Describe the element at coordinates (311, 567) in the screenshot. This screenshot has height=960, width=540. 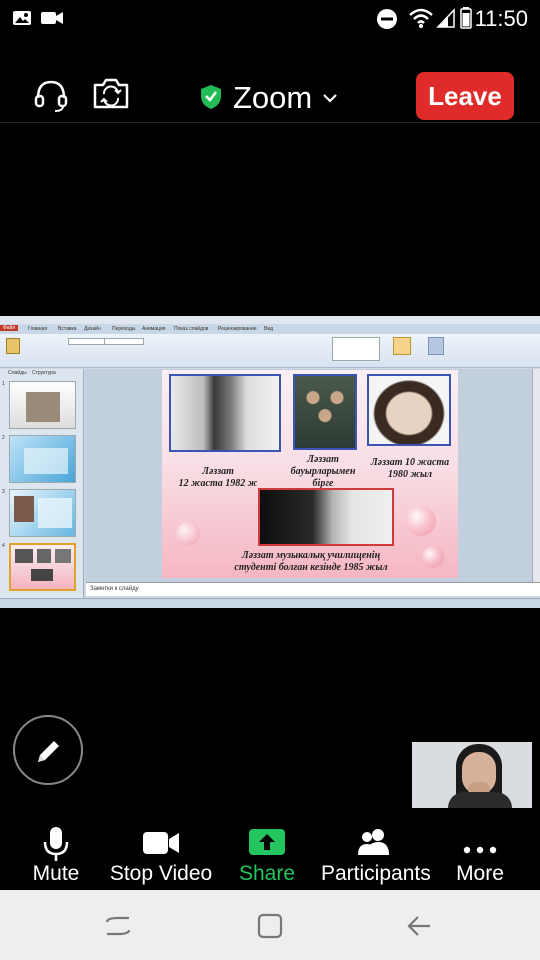
I see `caption-line: студенті болған кезінде 1985 жыл` at that location.